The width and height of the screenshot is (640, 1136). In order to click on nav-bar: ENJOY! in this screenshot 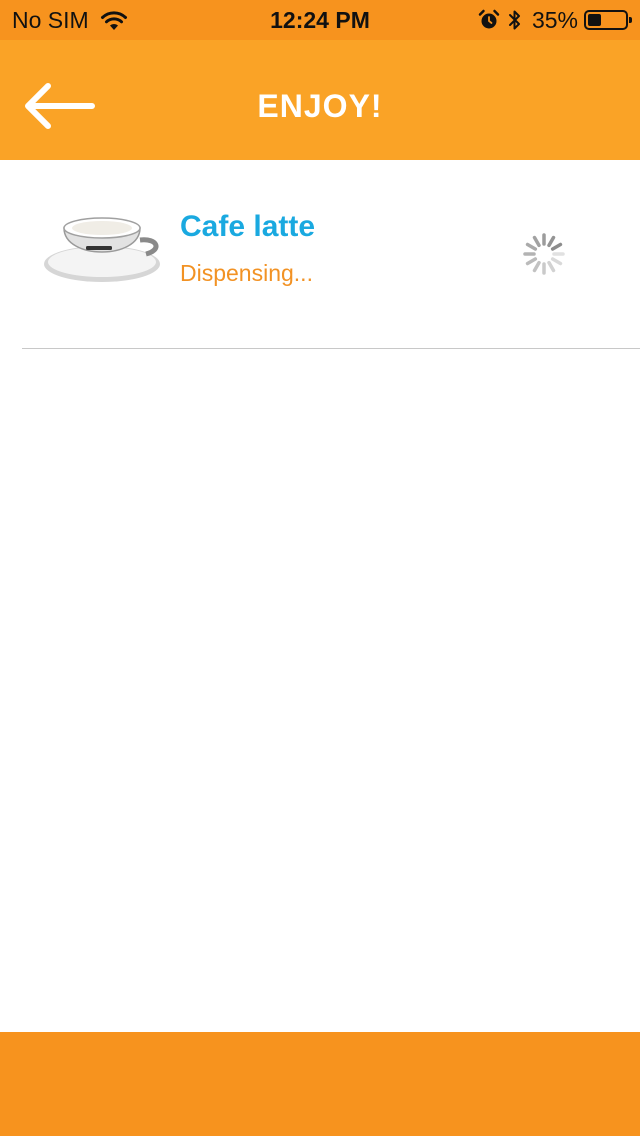, I will do `click(320, 100)`.